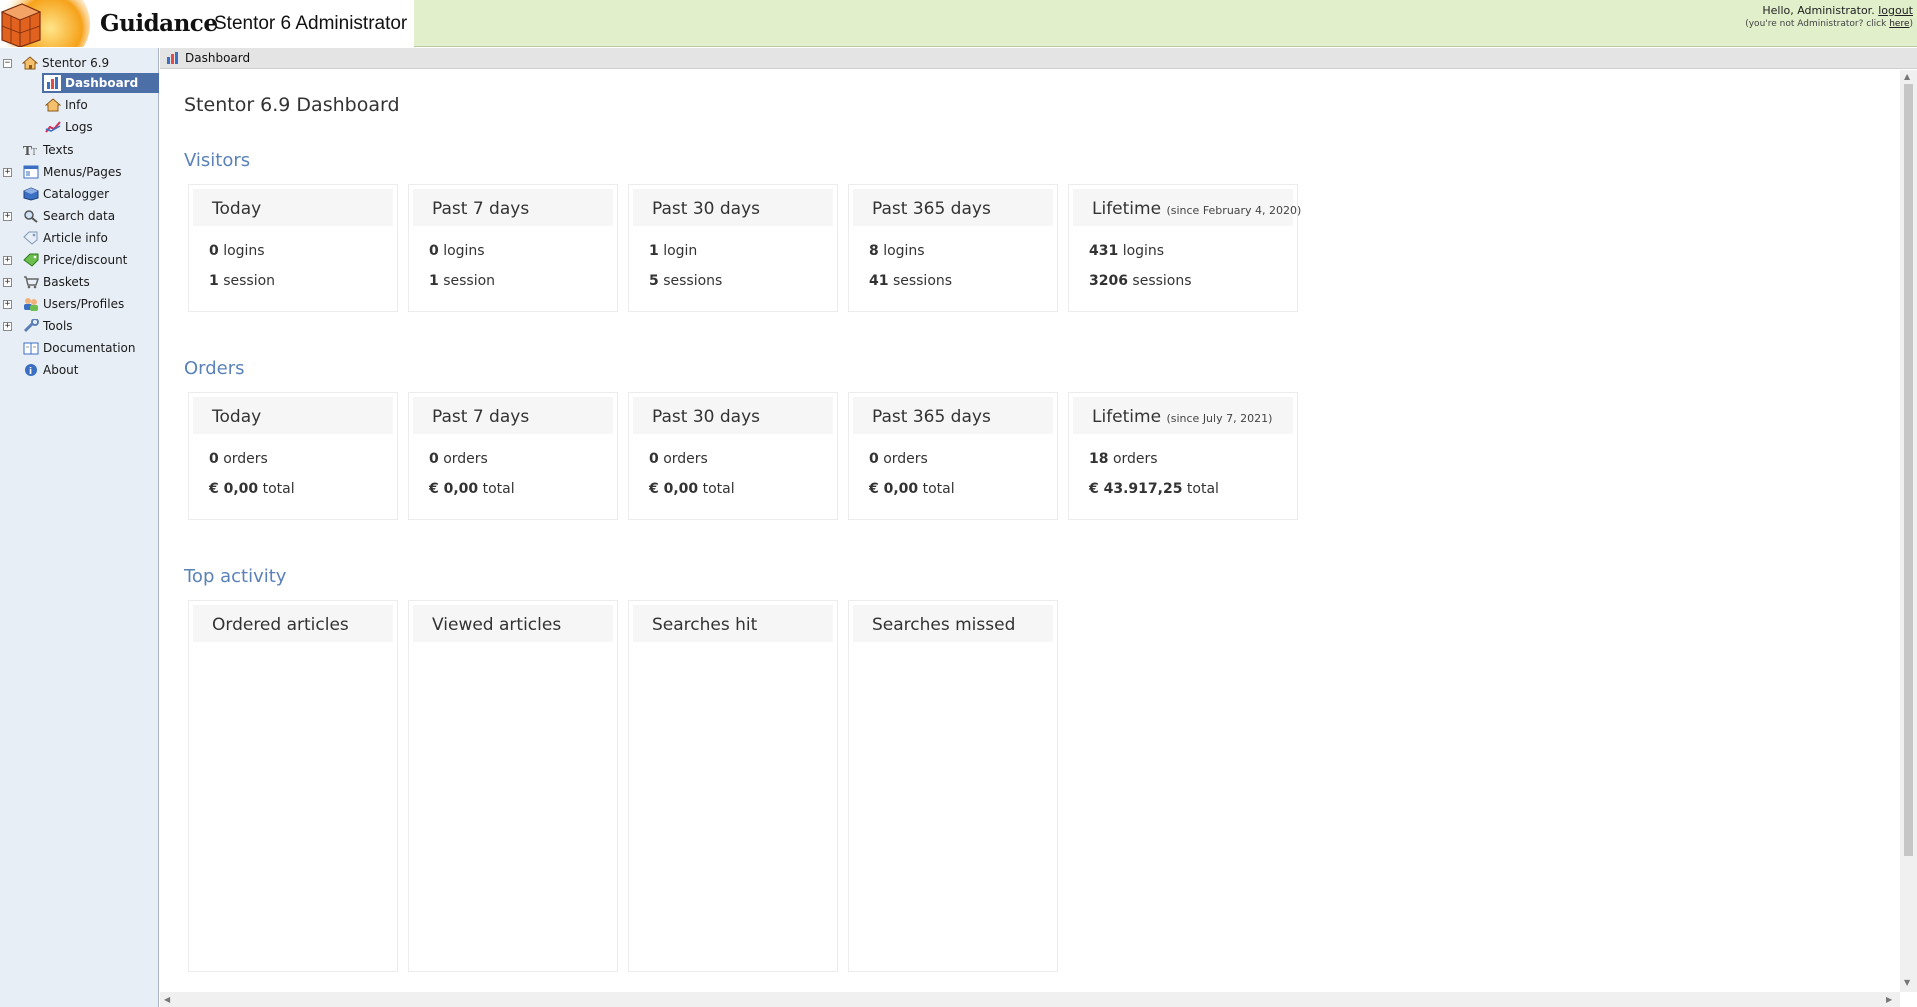 This screenshot has height=1007, width=1917. What do you see at coordinates (61, 370) in the screenshot?
I see `sidebar-item-label: About` at bounding box center [61, 370].